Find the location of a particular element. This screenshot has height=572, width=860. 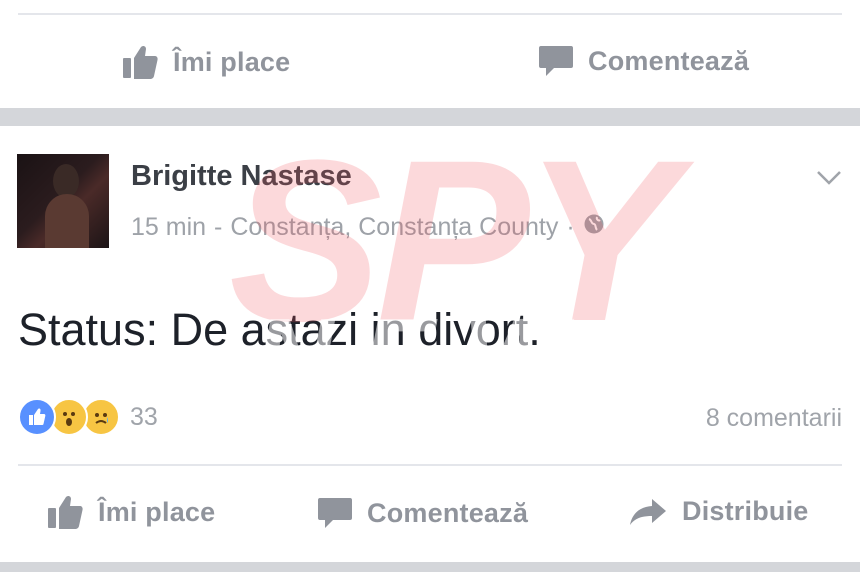

post-meta: 15 min - Constanța, Constanța County · is located at coordinates (368, 227).